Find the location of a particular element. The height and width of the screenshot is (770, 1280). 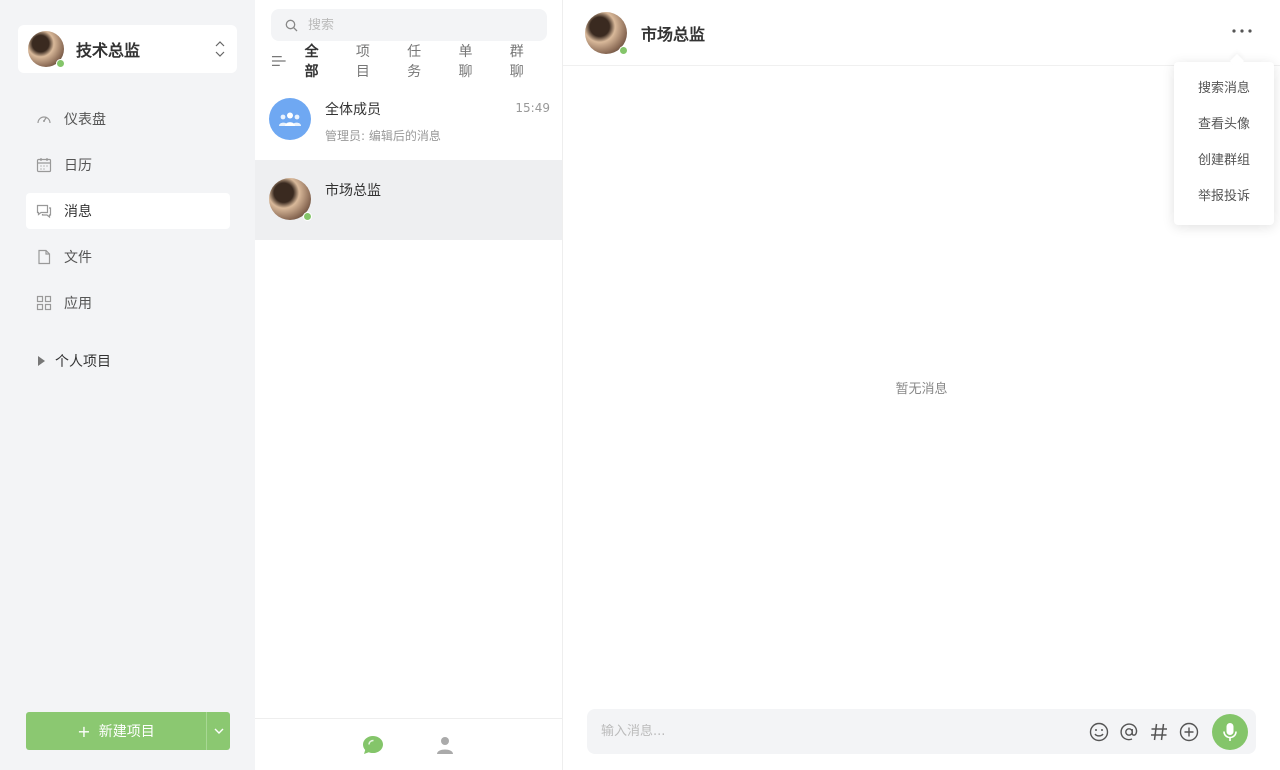

tab-contacts is located at coordinates (445, 745).